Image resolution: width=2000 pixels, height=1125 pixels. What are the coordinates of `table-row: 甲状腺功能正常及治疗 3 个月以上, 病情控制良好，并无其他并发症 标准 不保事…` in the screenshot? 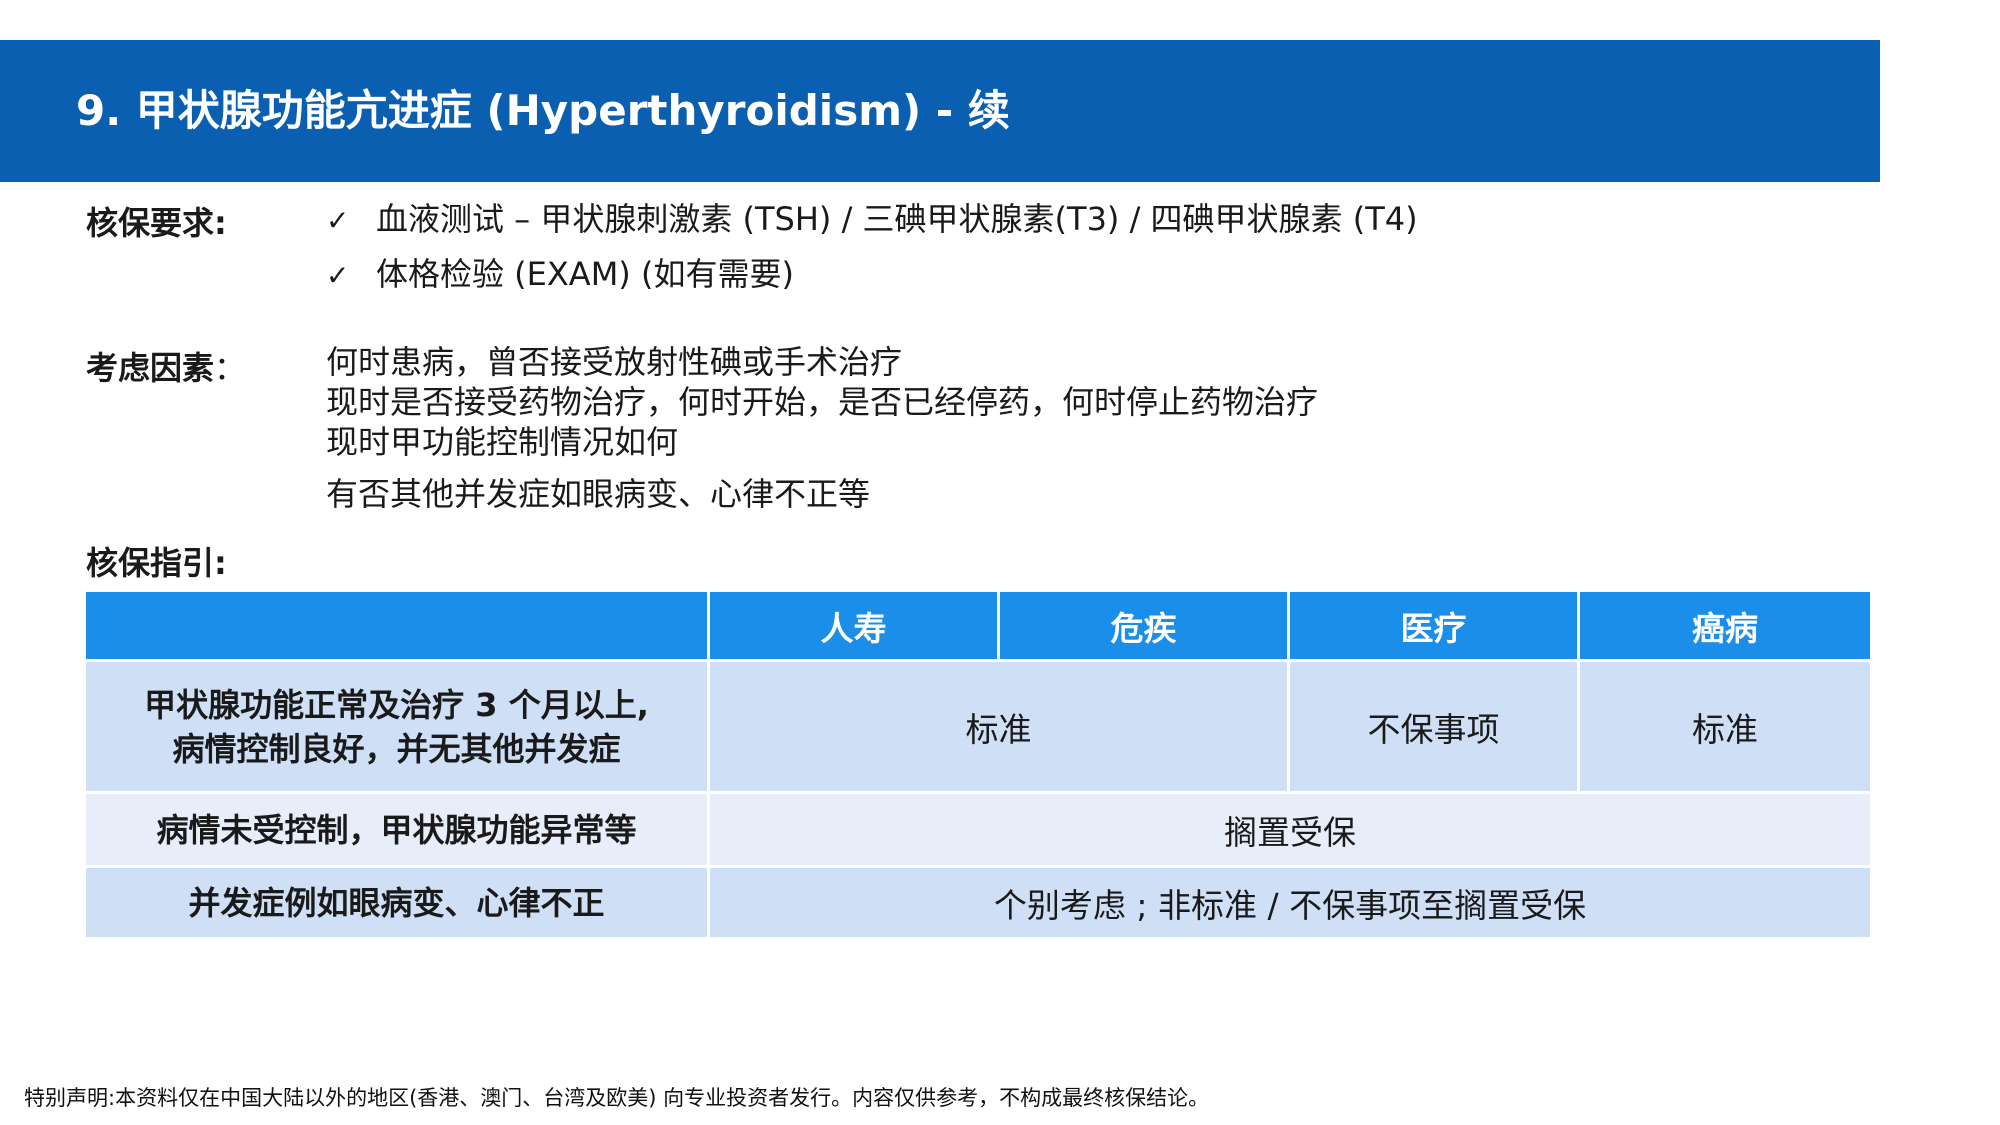 It's located at (978, 728).